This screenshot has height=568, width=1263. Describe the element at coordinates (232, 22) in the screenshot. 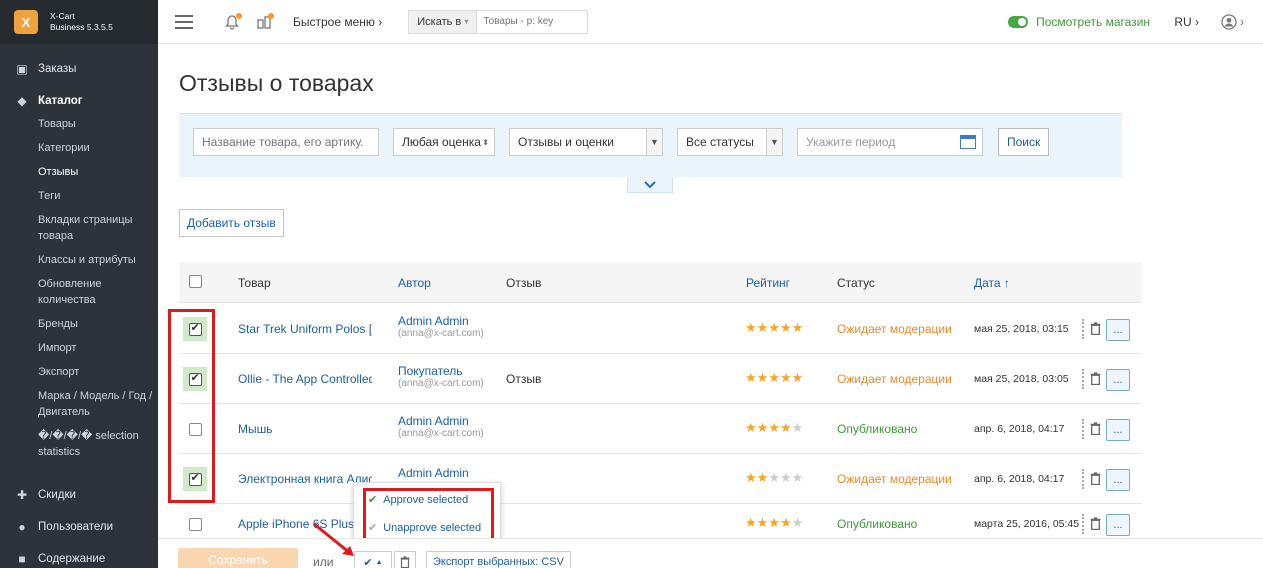

I see `bell-icon` at that location.